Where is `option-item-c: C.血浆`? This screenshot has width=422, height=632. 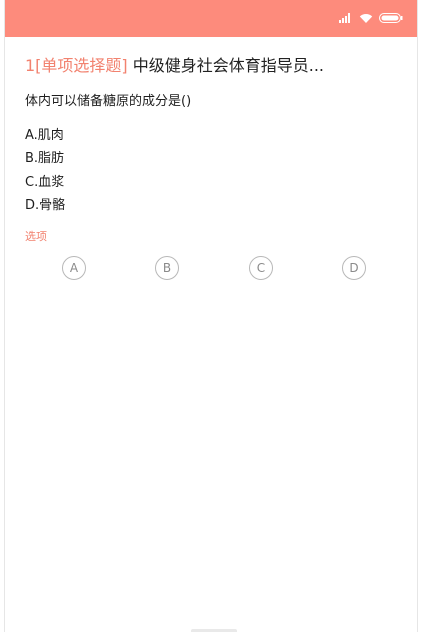 option-item-c: C.血浆 is located at coordinates (45, 182).